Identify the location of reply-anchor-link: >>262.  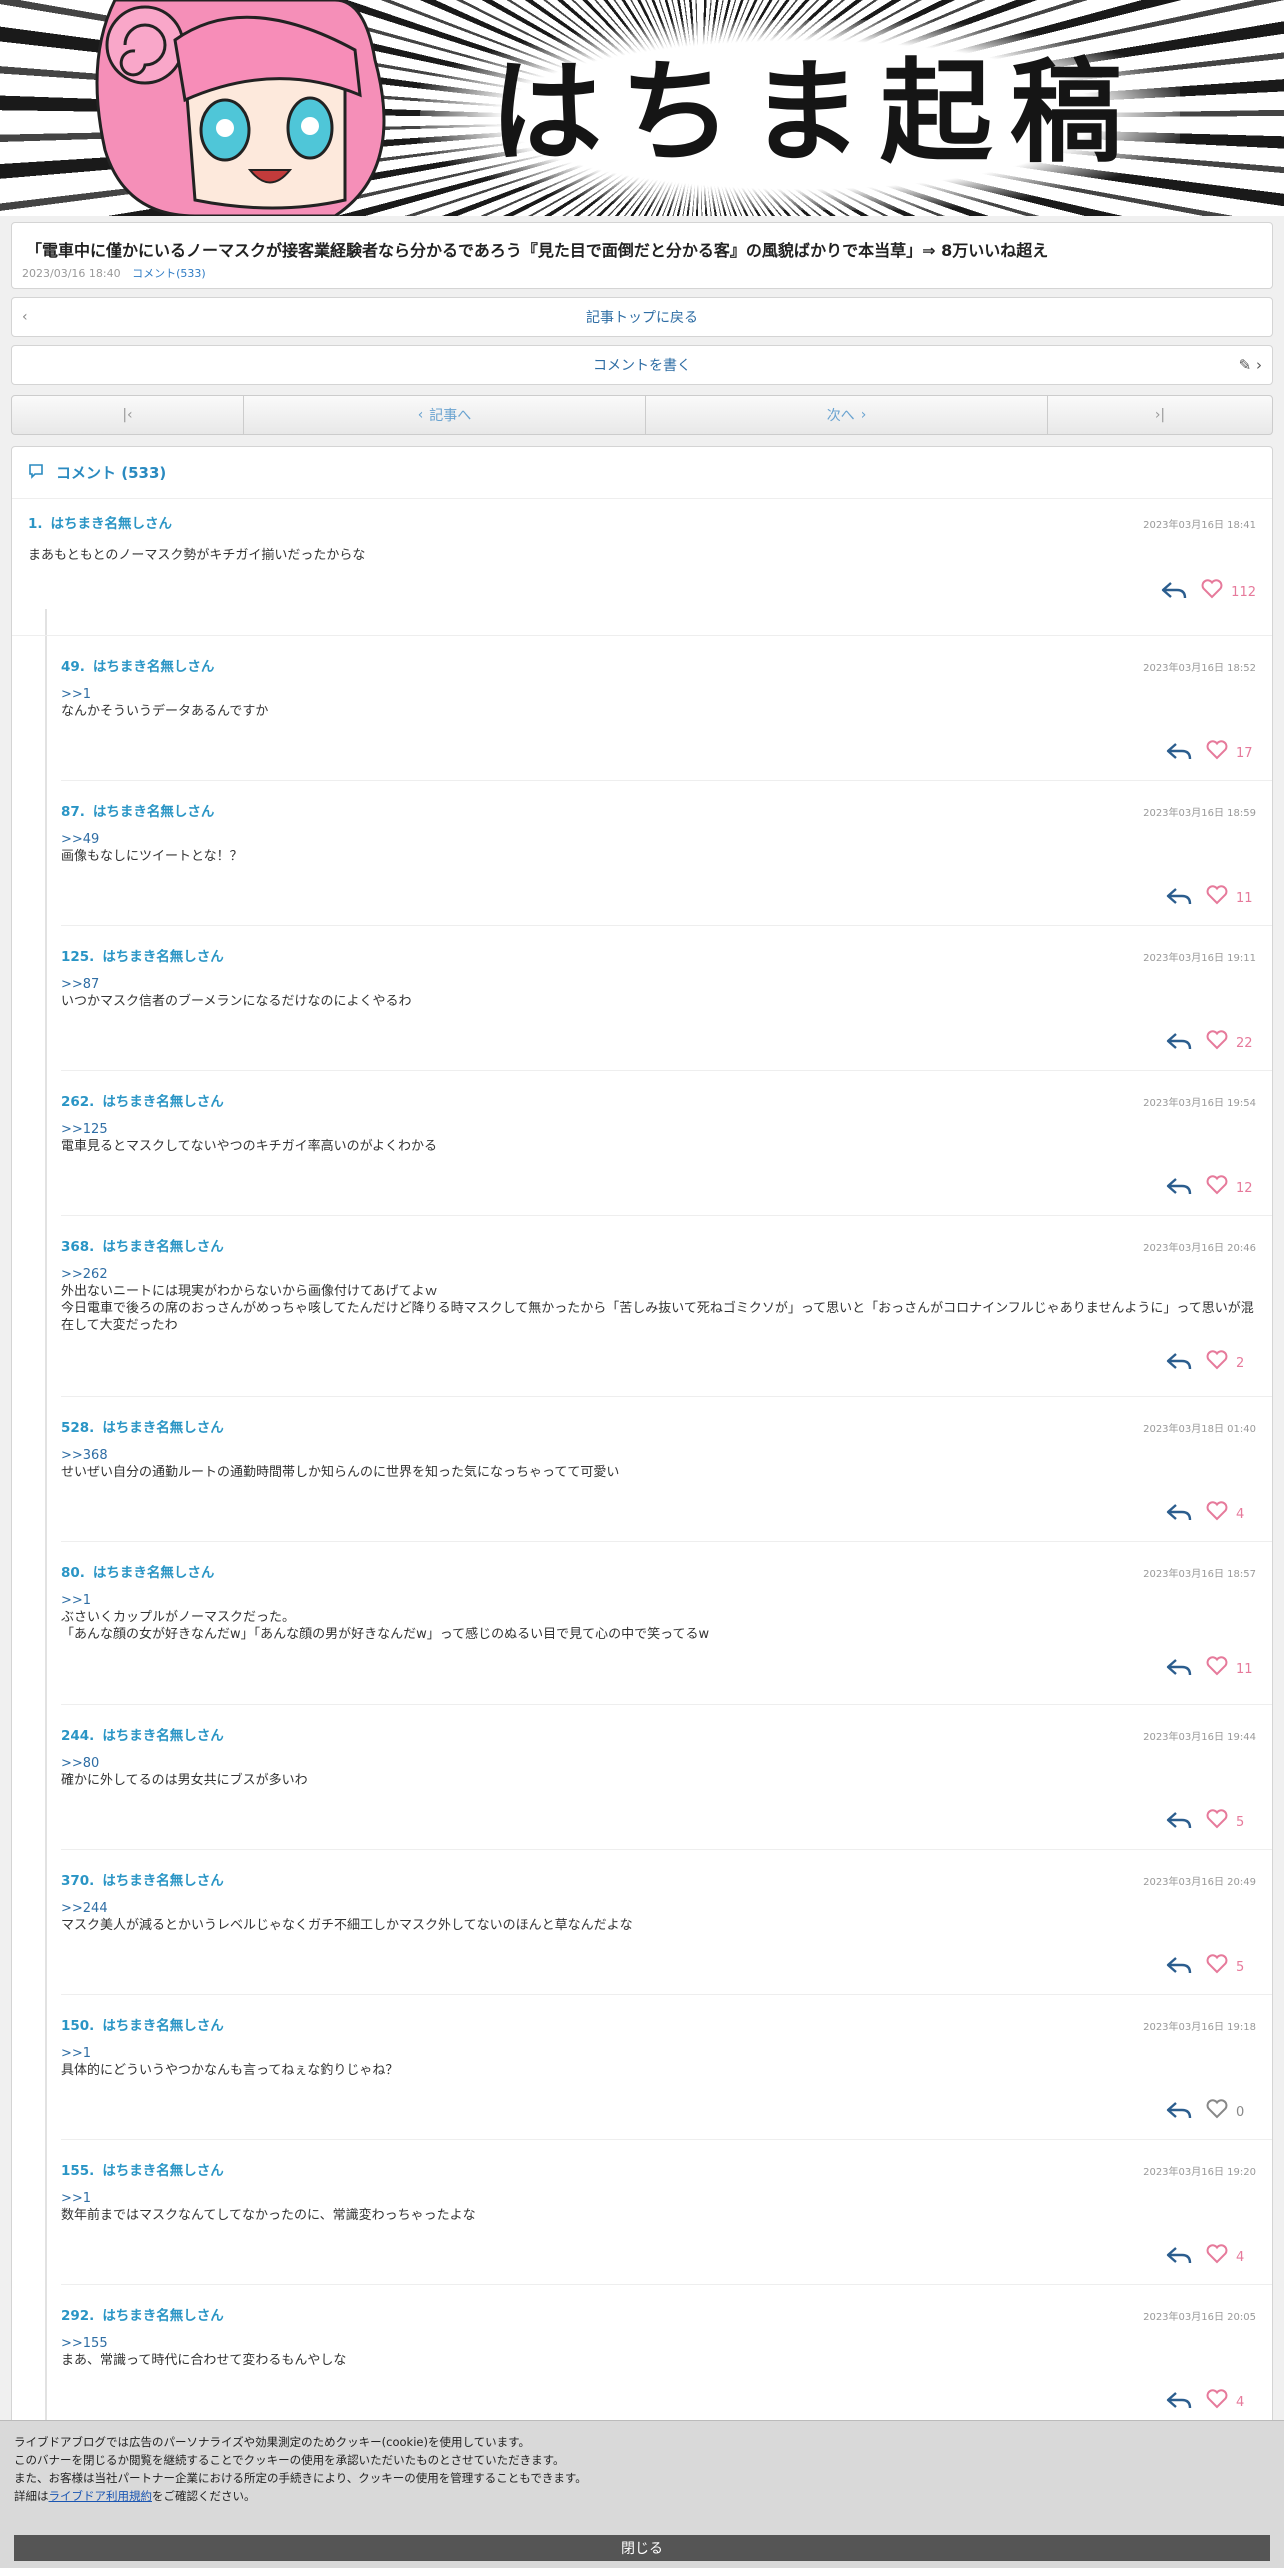
(658, 1274).